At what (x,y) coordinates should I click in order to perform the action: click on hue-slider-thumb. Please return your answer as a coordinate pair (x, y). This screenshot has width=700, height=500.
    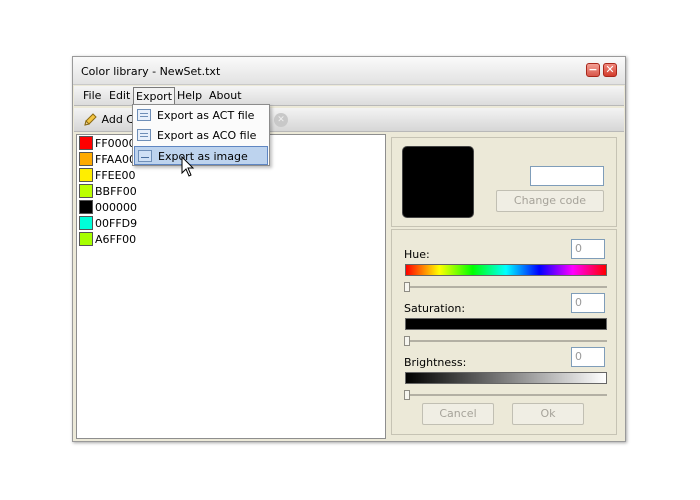
    Looking at the image, I should click on (407, 287).